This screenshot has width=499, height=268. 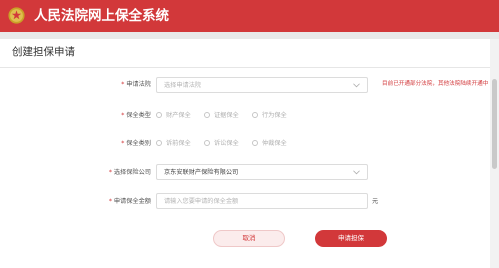 I want to click on scrollbar, so click(x=494, y=153).